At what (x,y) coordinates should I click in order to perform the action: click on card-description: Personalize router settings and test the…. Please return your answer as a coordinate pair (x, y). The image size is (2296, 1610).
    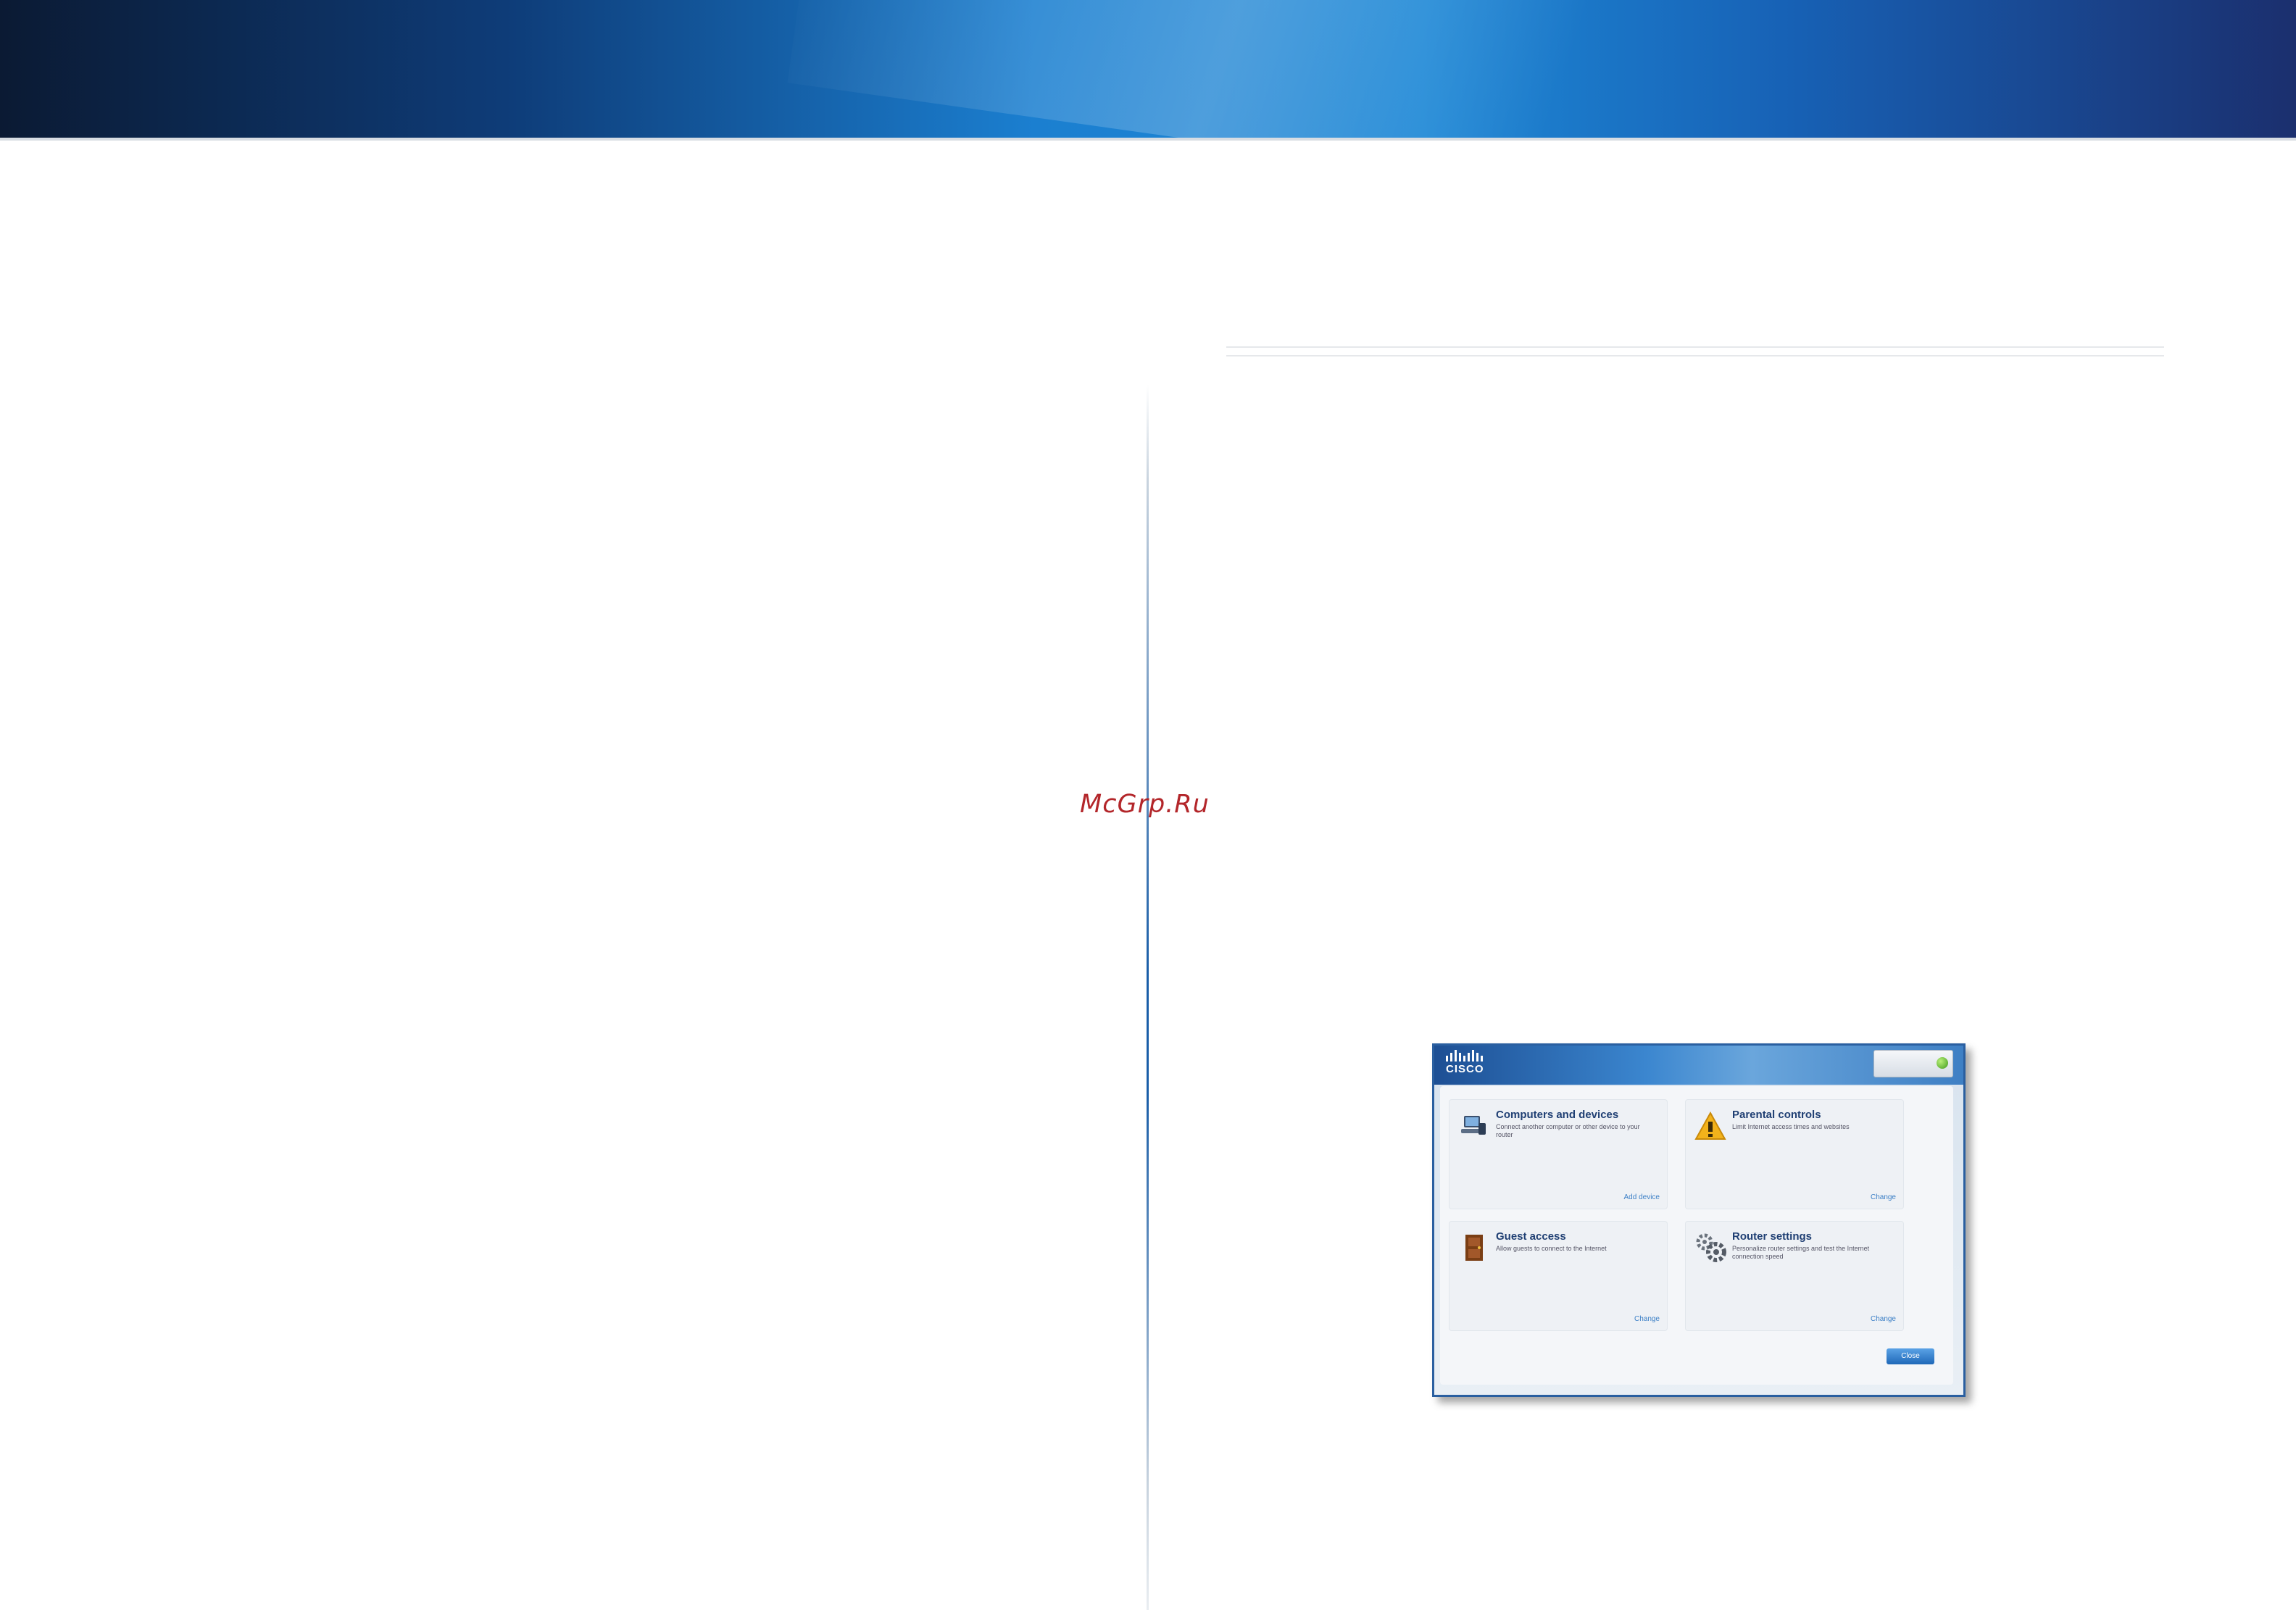
    Looking at the image, I should click on (1801, 1252).